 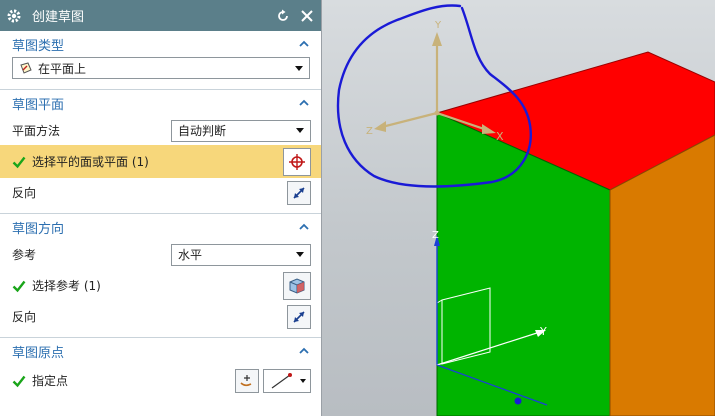 What do you see at coordinates (369, 131) in the screenshot?
I see `z-axis-label: Z` at bounding box center [369, 131].